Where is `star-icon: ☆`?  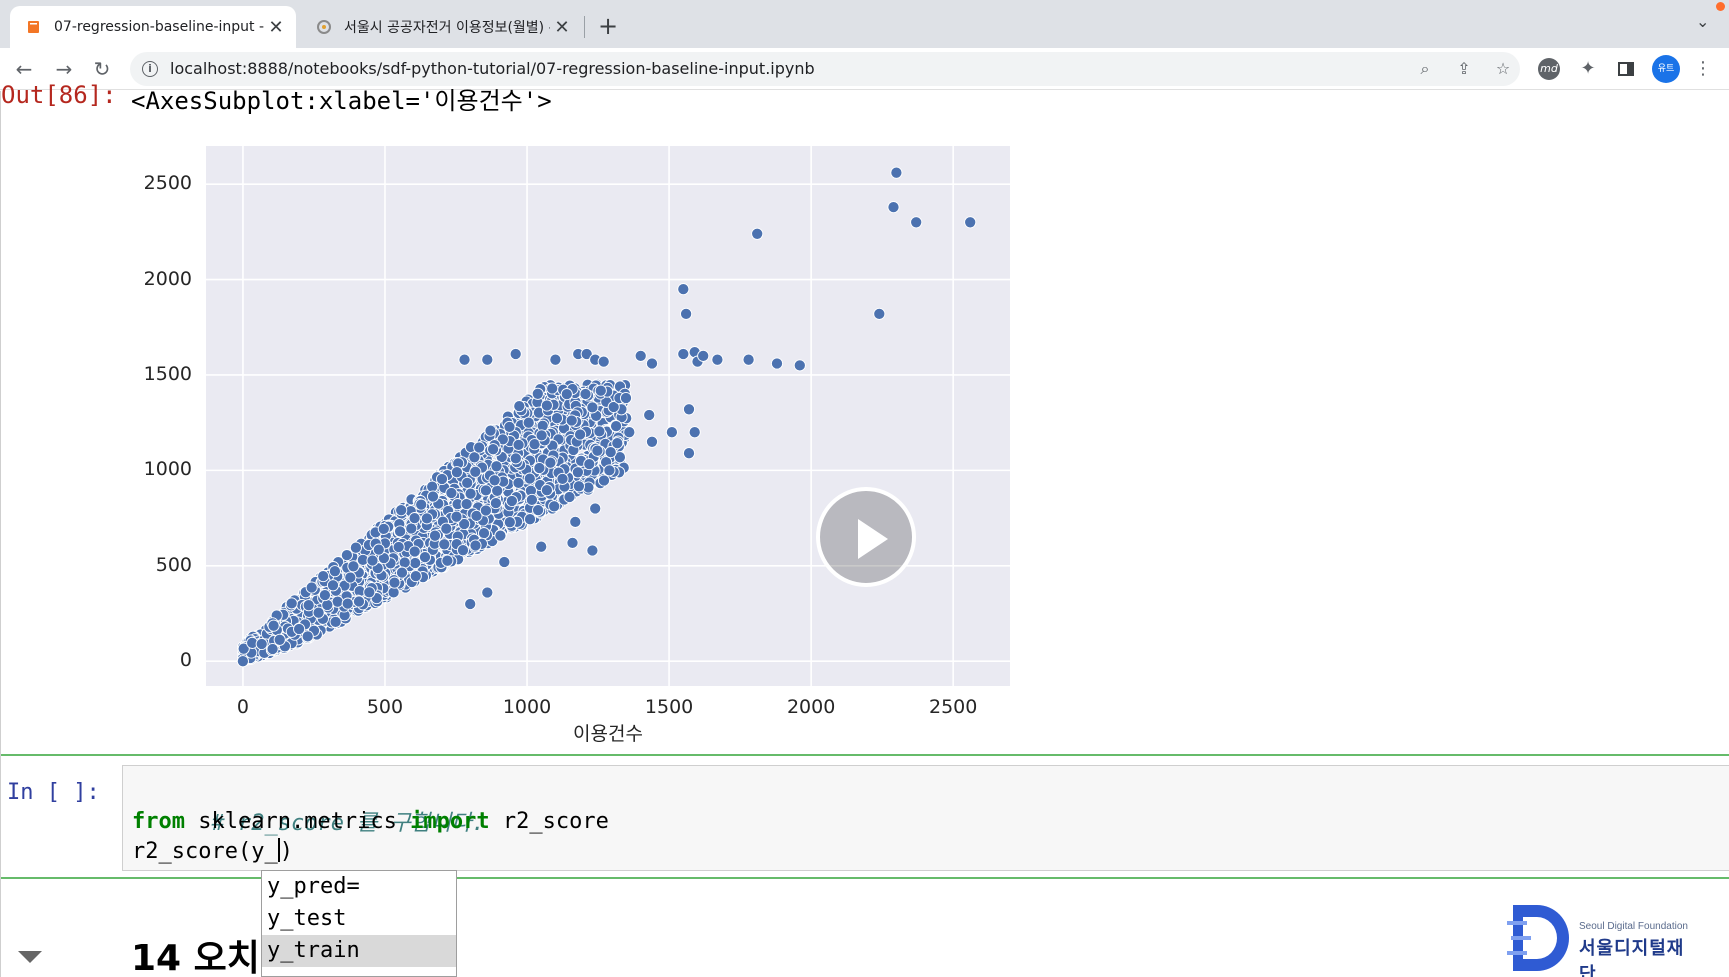
star-icon: ☆ is located at coordinates (1503, 69).